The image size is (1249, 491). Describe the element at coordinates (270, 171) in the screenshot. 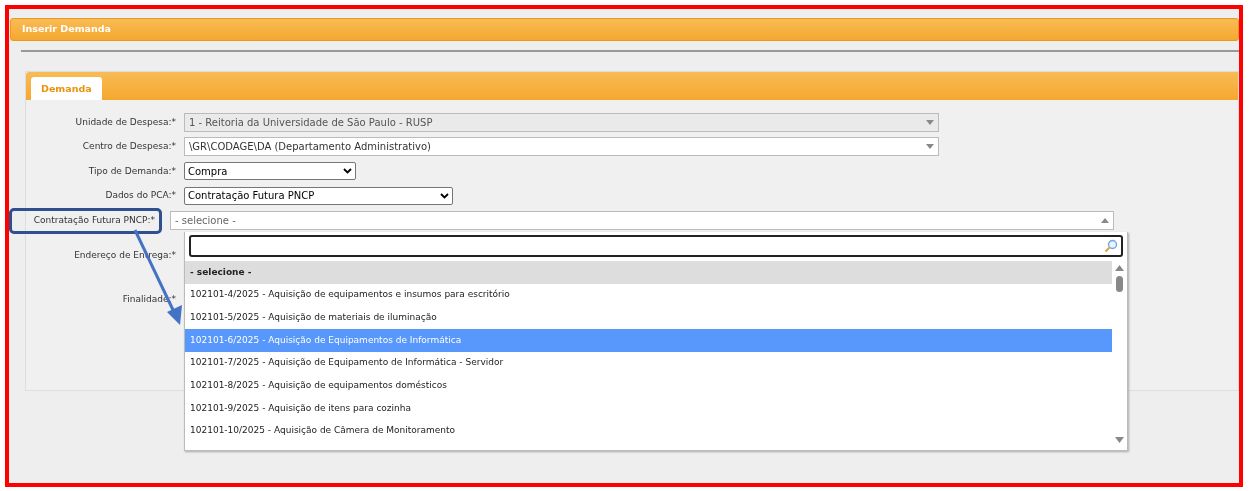

I see `dropdown-field: Compra` at that location.